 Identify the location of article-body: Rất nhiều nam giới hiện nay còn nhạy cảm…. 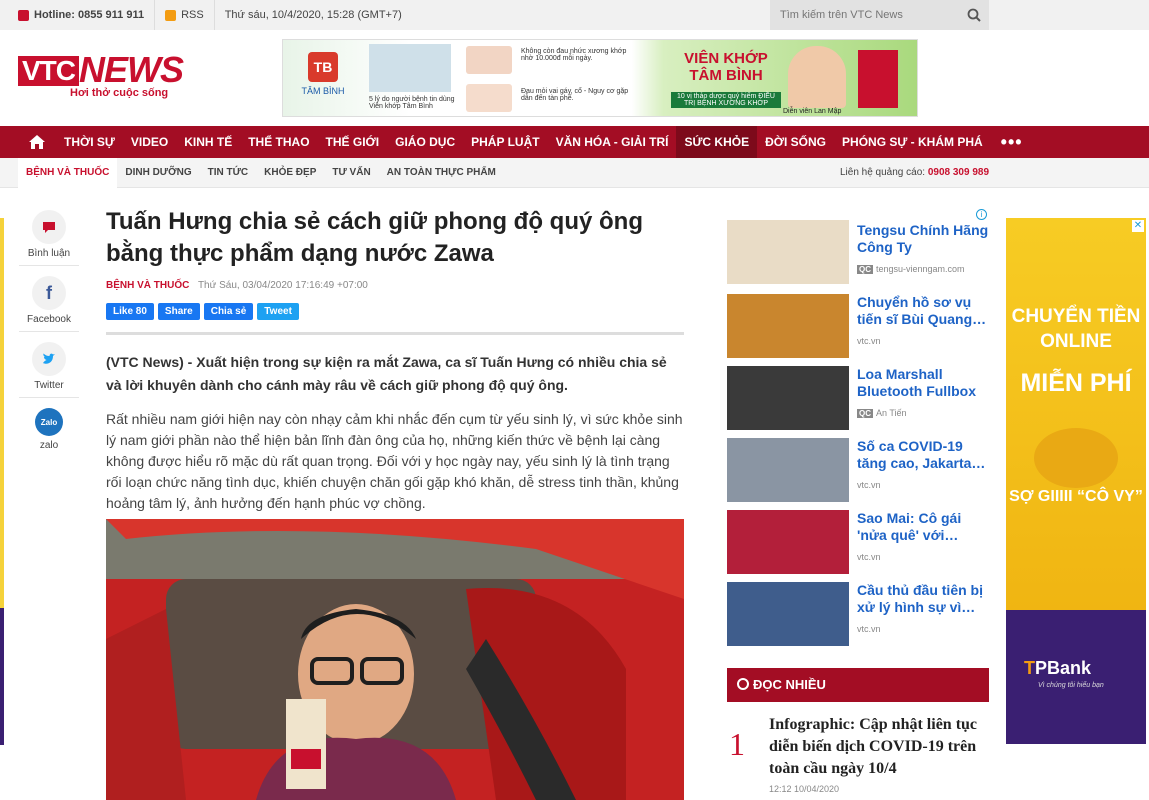
(394, 461).